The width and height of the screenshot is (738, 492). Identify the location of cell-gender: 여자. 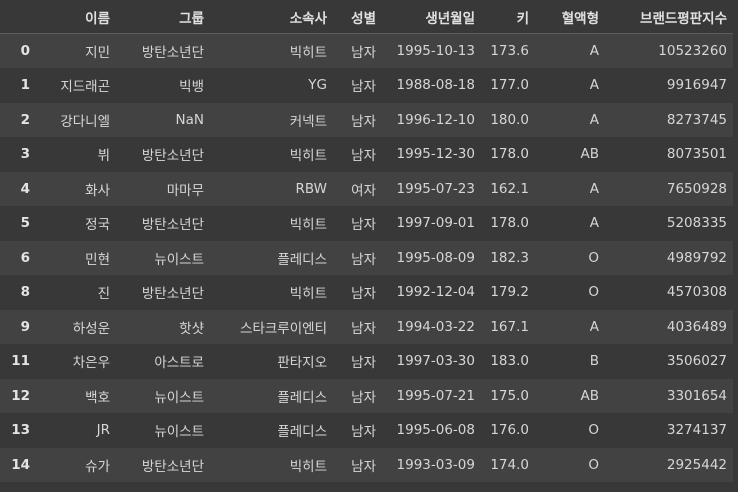
(363, 190).